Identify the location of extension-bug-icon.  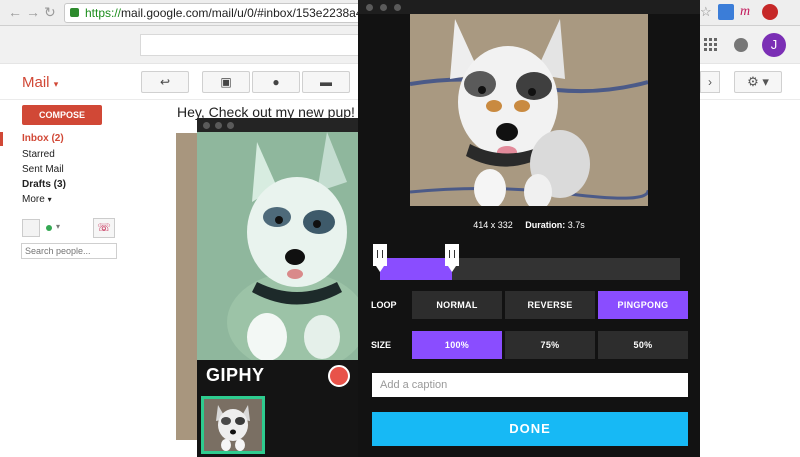
(770, 12).